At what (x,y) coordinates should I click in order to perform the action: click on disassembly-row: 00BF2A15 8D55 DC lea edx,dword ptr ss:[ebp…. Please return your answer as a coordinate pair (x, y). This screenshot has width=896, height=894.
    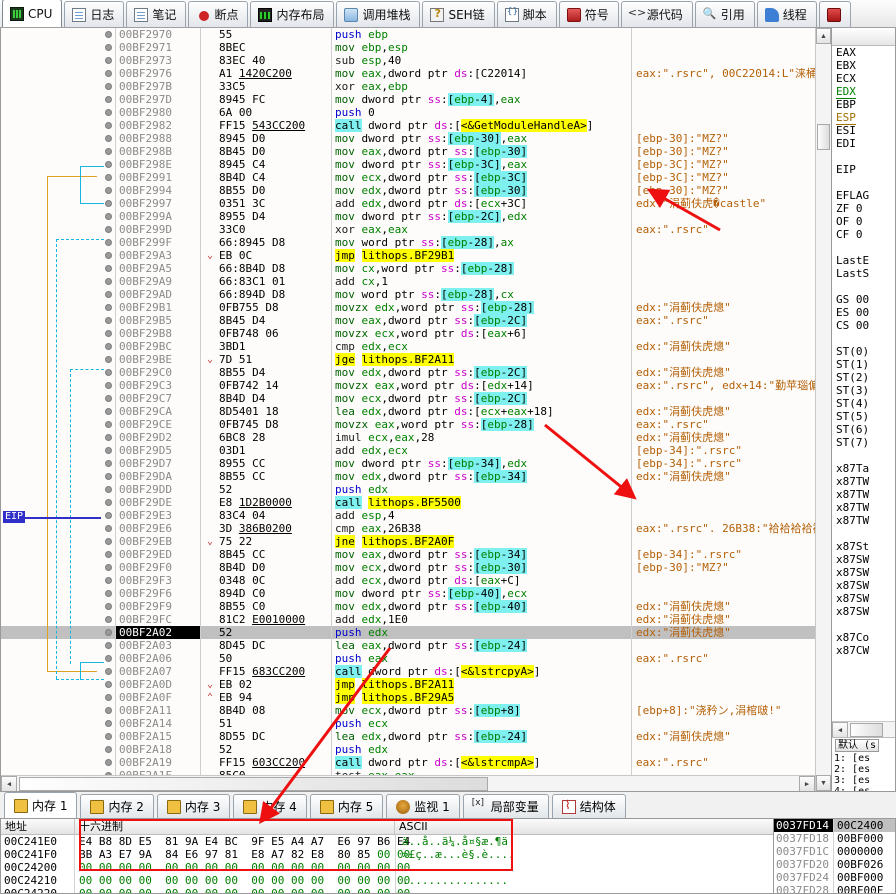
    Looking at the image, I should click on (408, 736).